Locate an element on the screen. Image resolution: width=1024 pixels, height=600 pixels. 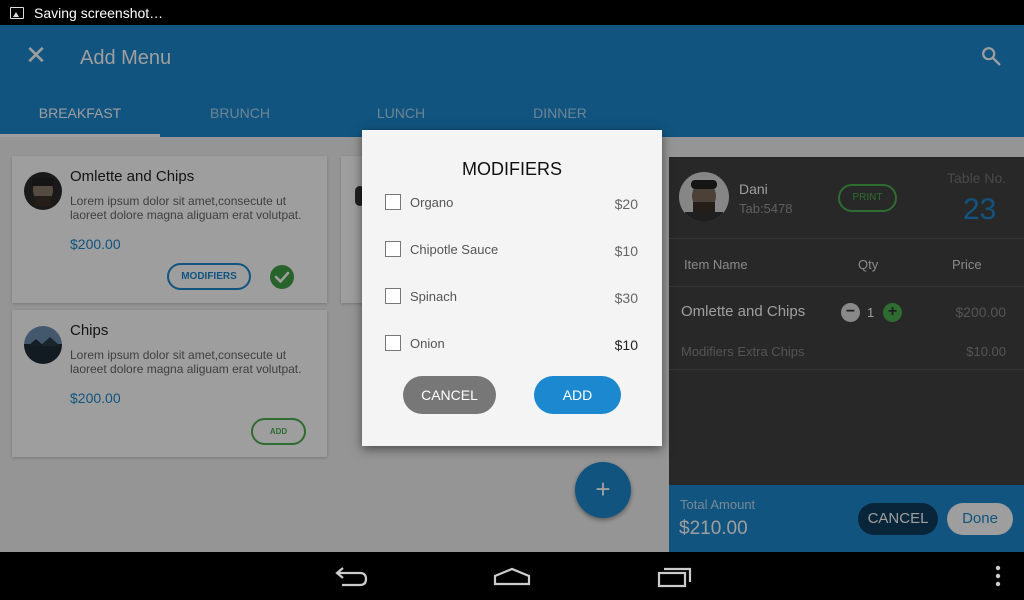
dialog-cancel-button: CANCEL is located at coordinates (449, 395).